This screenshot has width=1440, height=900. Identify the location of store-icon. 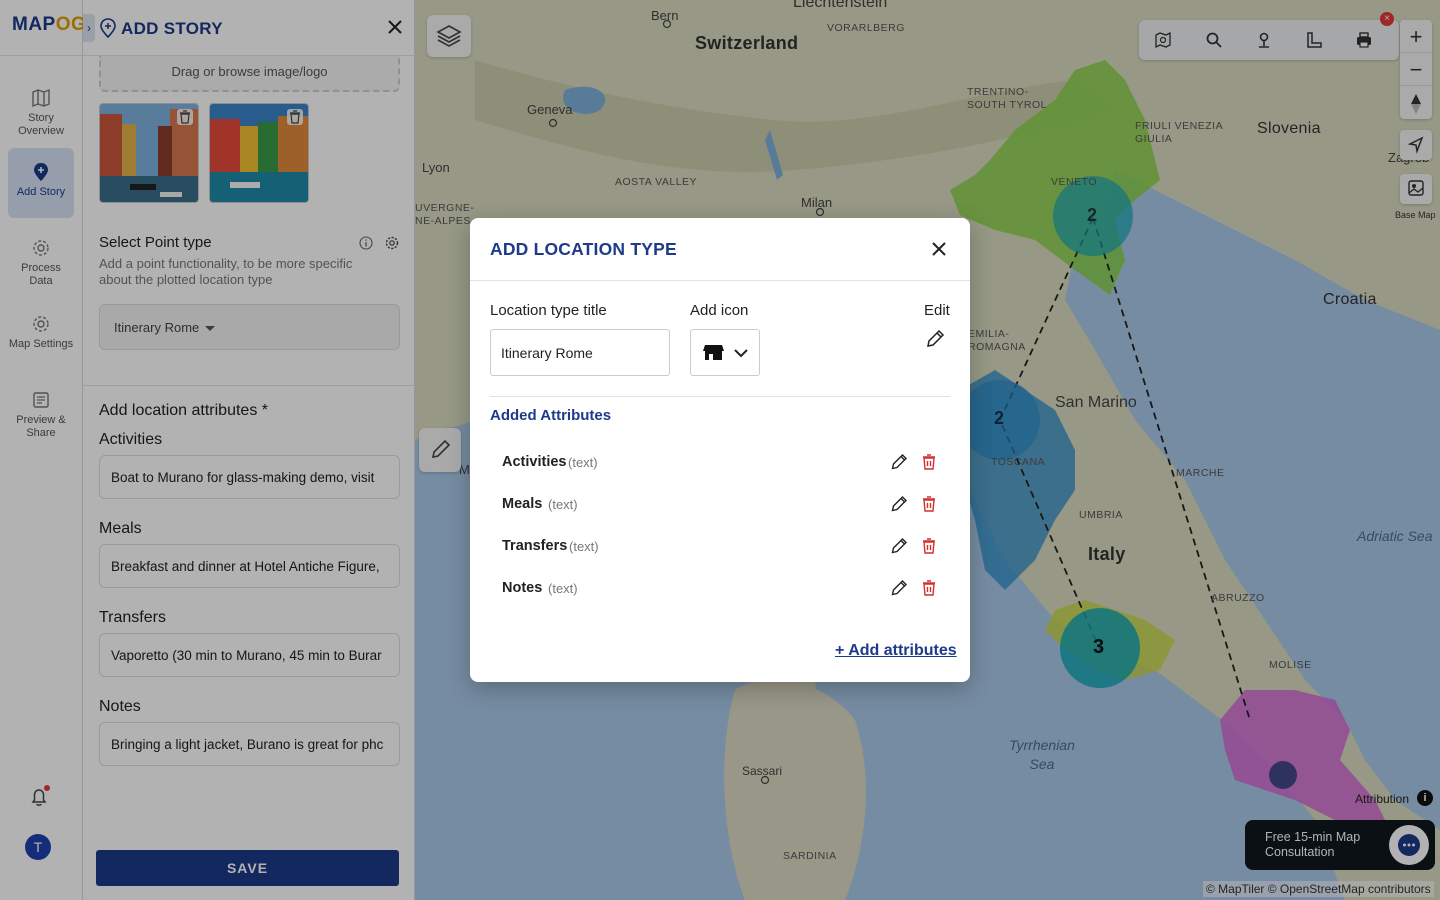
(725, 352).